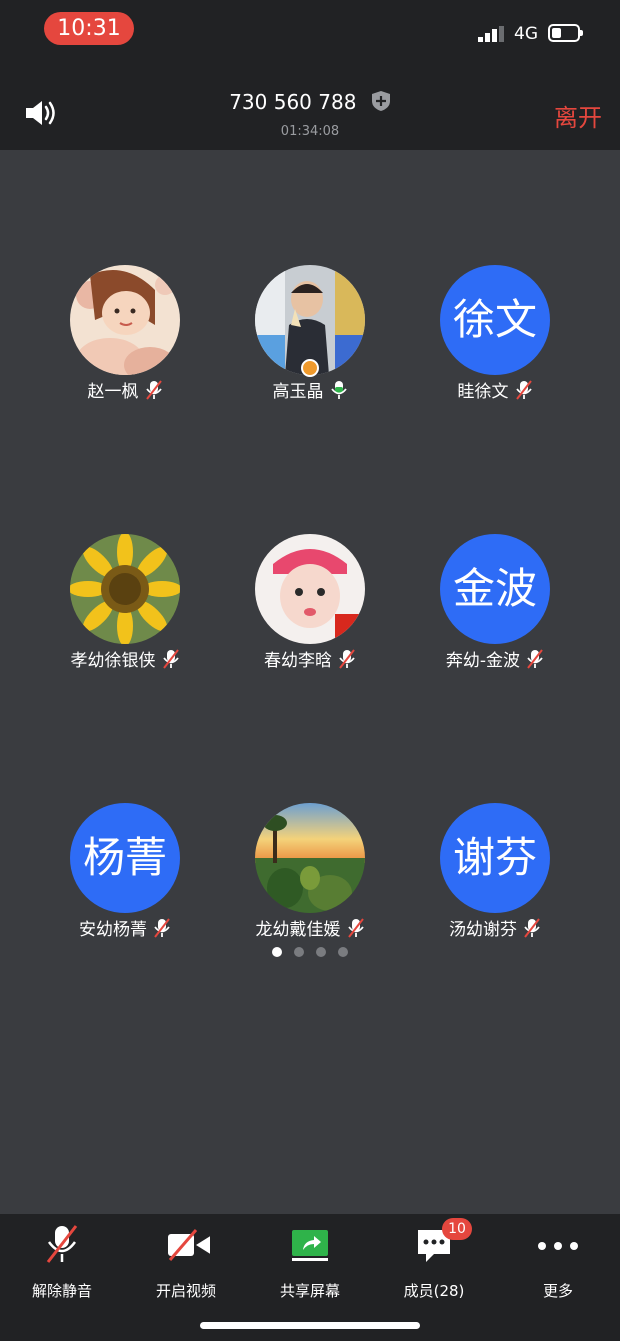  I want to click on participant-name: 汤幼谢芬, so click(483, 930).